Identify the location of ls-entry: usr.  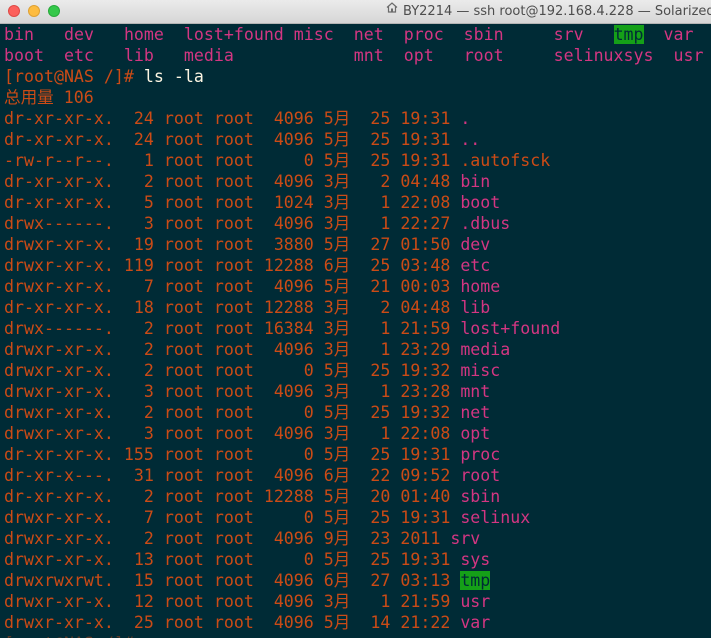
(688, 55).